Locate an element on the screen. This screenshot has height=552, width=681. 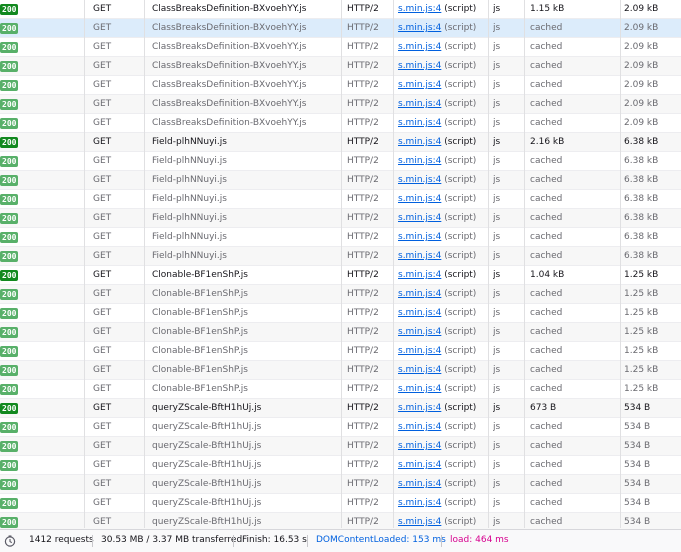
file-cell: Field-plhNNuyi.js is located at coordinates (189, 218).